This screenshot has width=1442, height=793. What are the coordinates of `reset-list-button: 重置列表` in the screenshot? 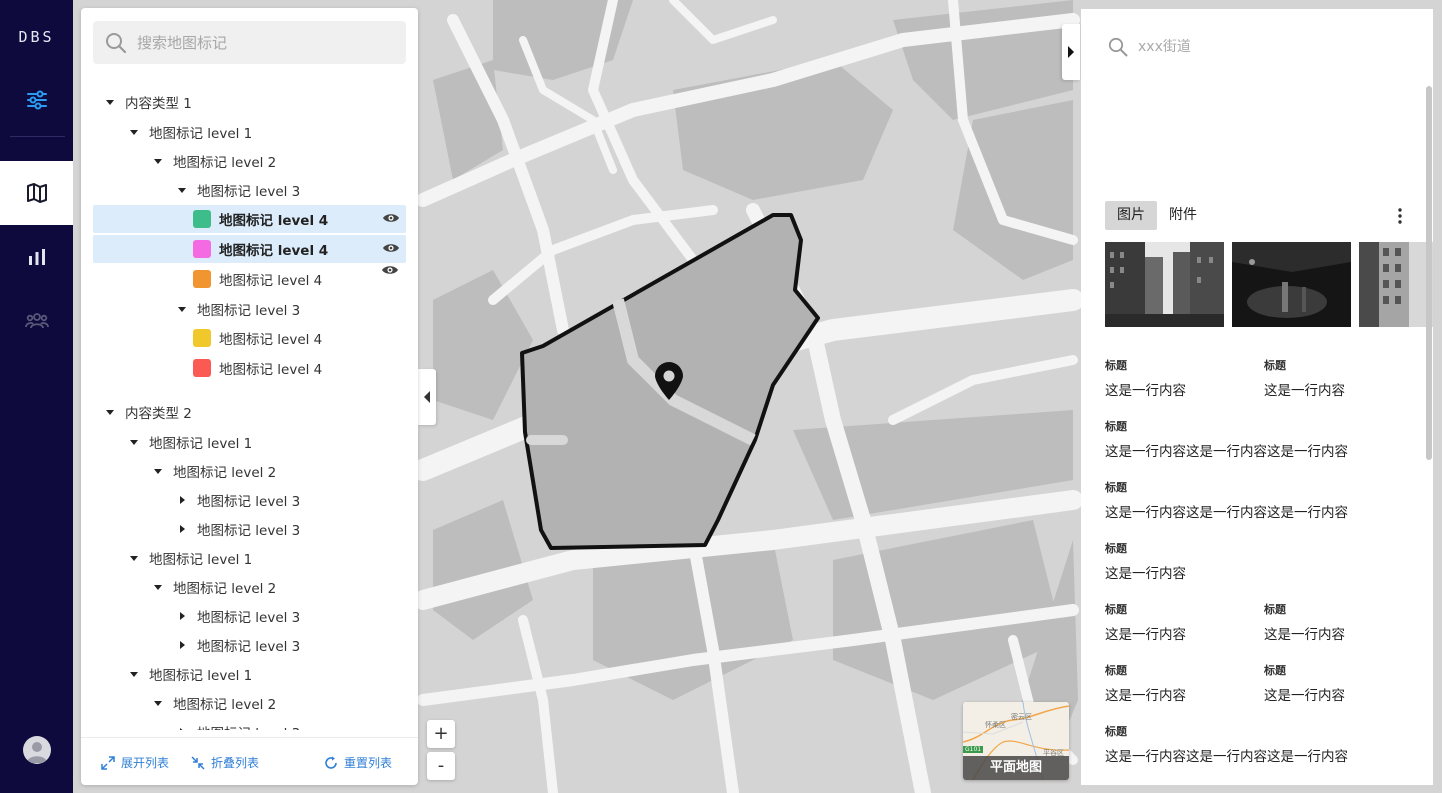 It's located at (358, 762).